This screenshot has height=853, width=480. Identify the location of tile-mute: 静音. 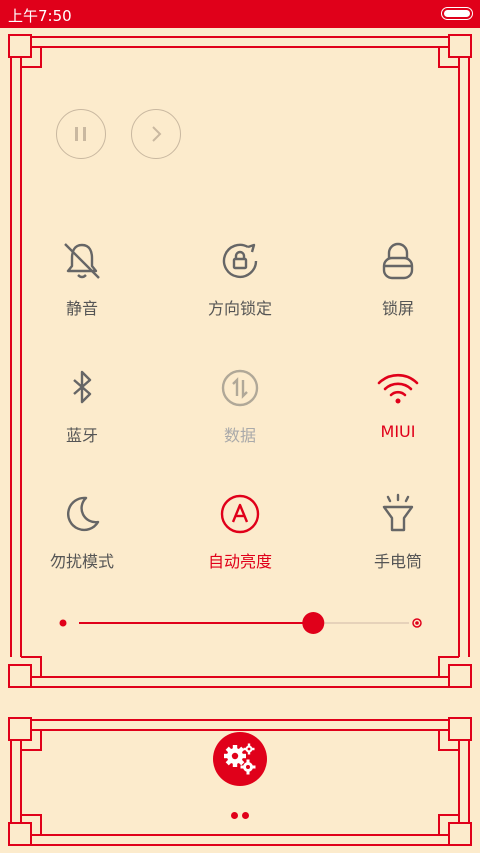
(82, 279).